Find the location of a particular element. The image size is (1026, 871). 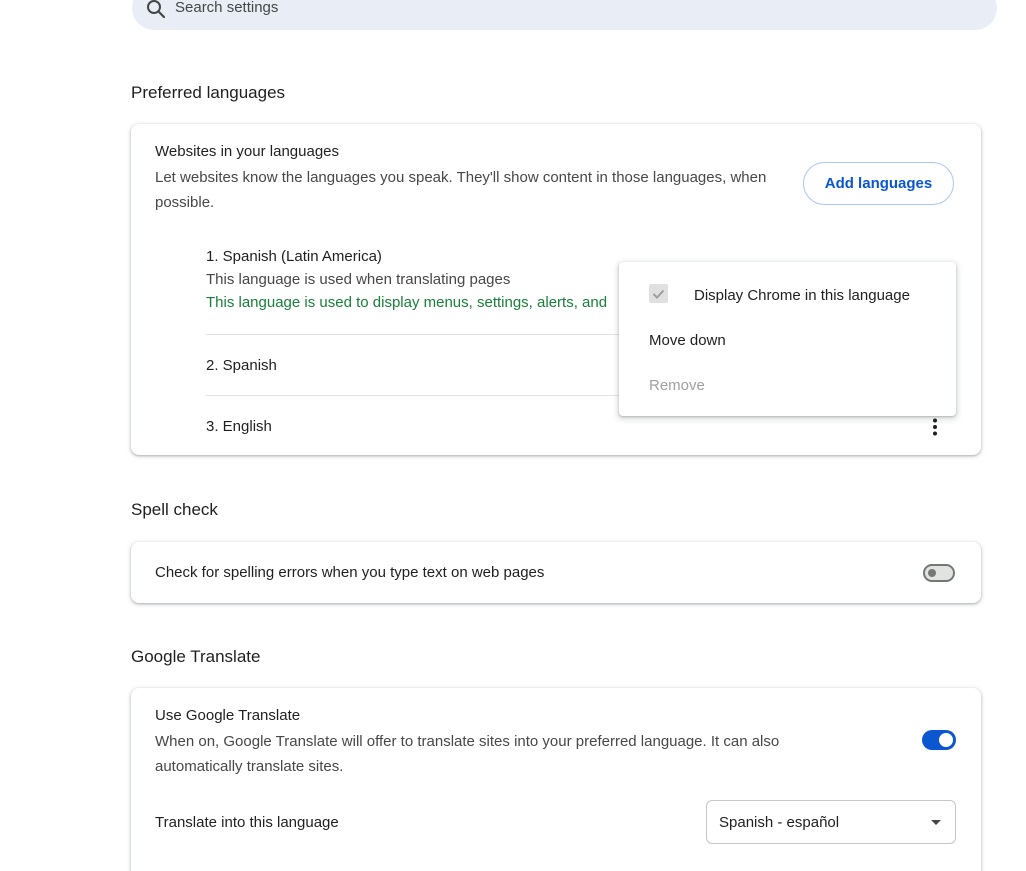

google-translate-toggle is located at coordinates (939, 740).